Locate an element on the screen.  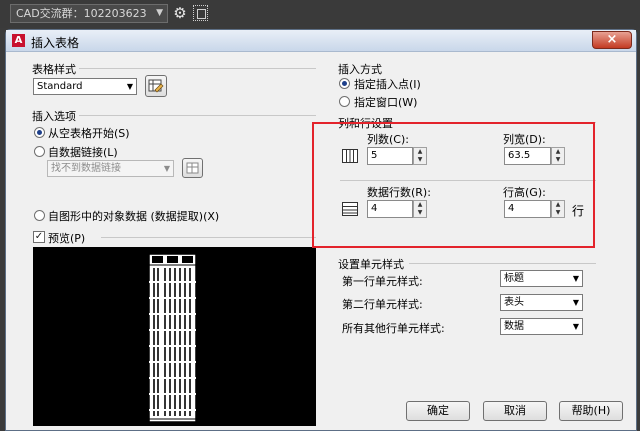
cell-styles-label: 设置单元样式 is located at coordinates (371, 264).